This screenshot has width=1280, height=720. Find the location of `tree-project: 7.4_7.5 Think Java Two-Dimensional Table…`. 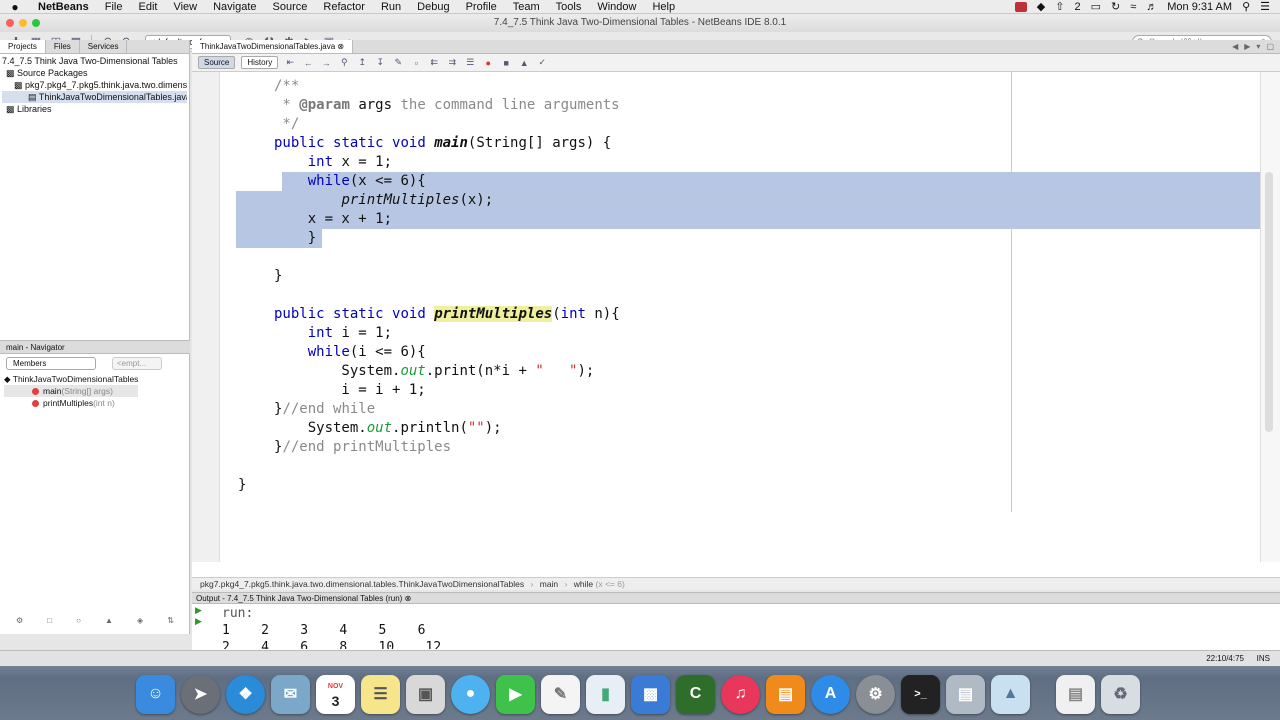

tree-project: 7.4_7.5 Think Java Two-Dimensional Table… is located at coordinates (94, 61).